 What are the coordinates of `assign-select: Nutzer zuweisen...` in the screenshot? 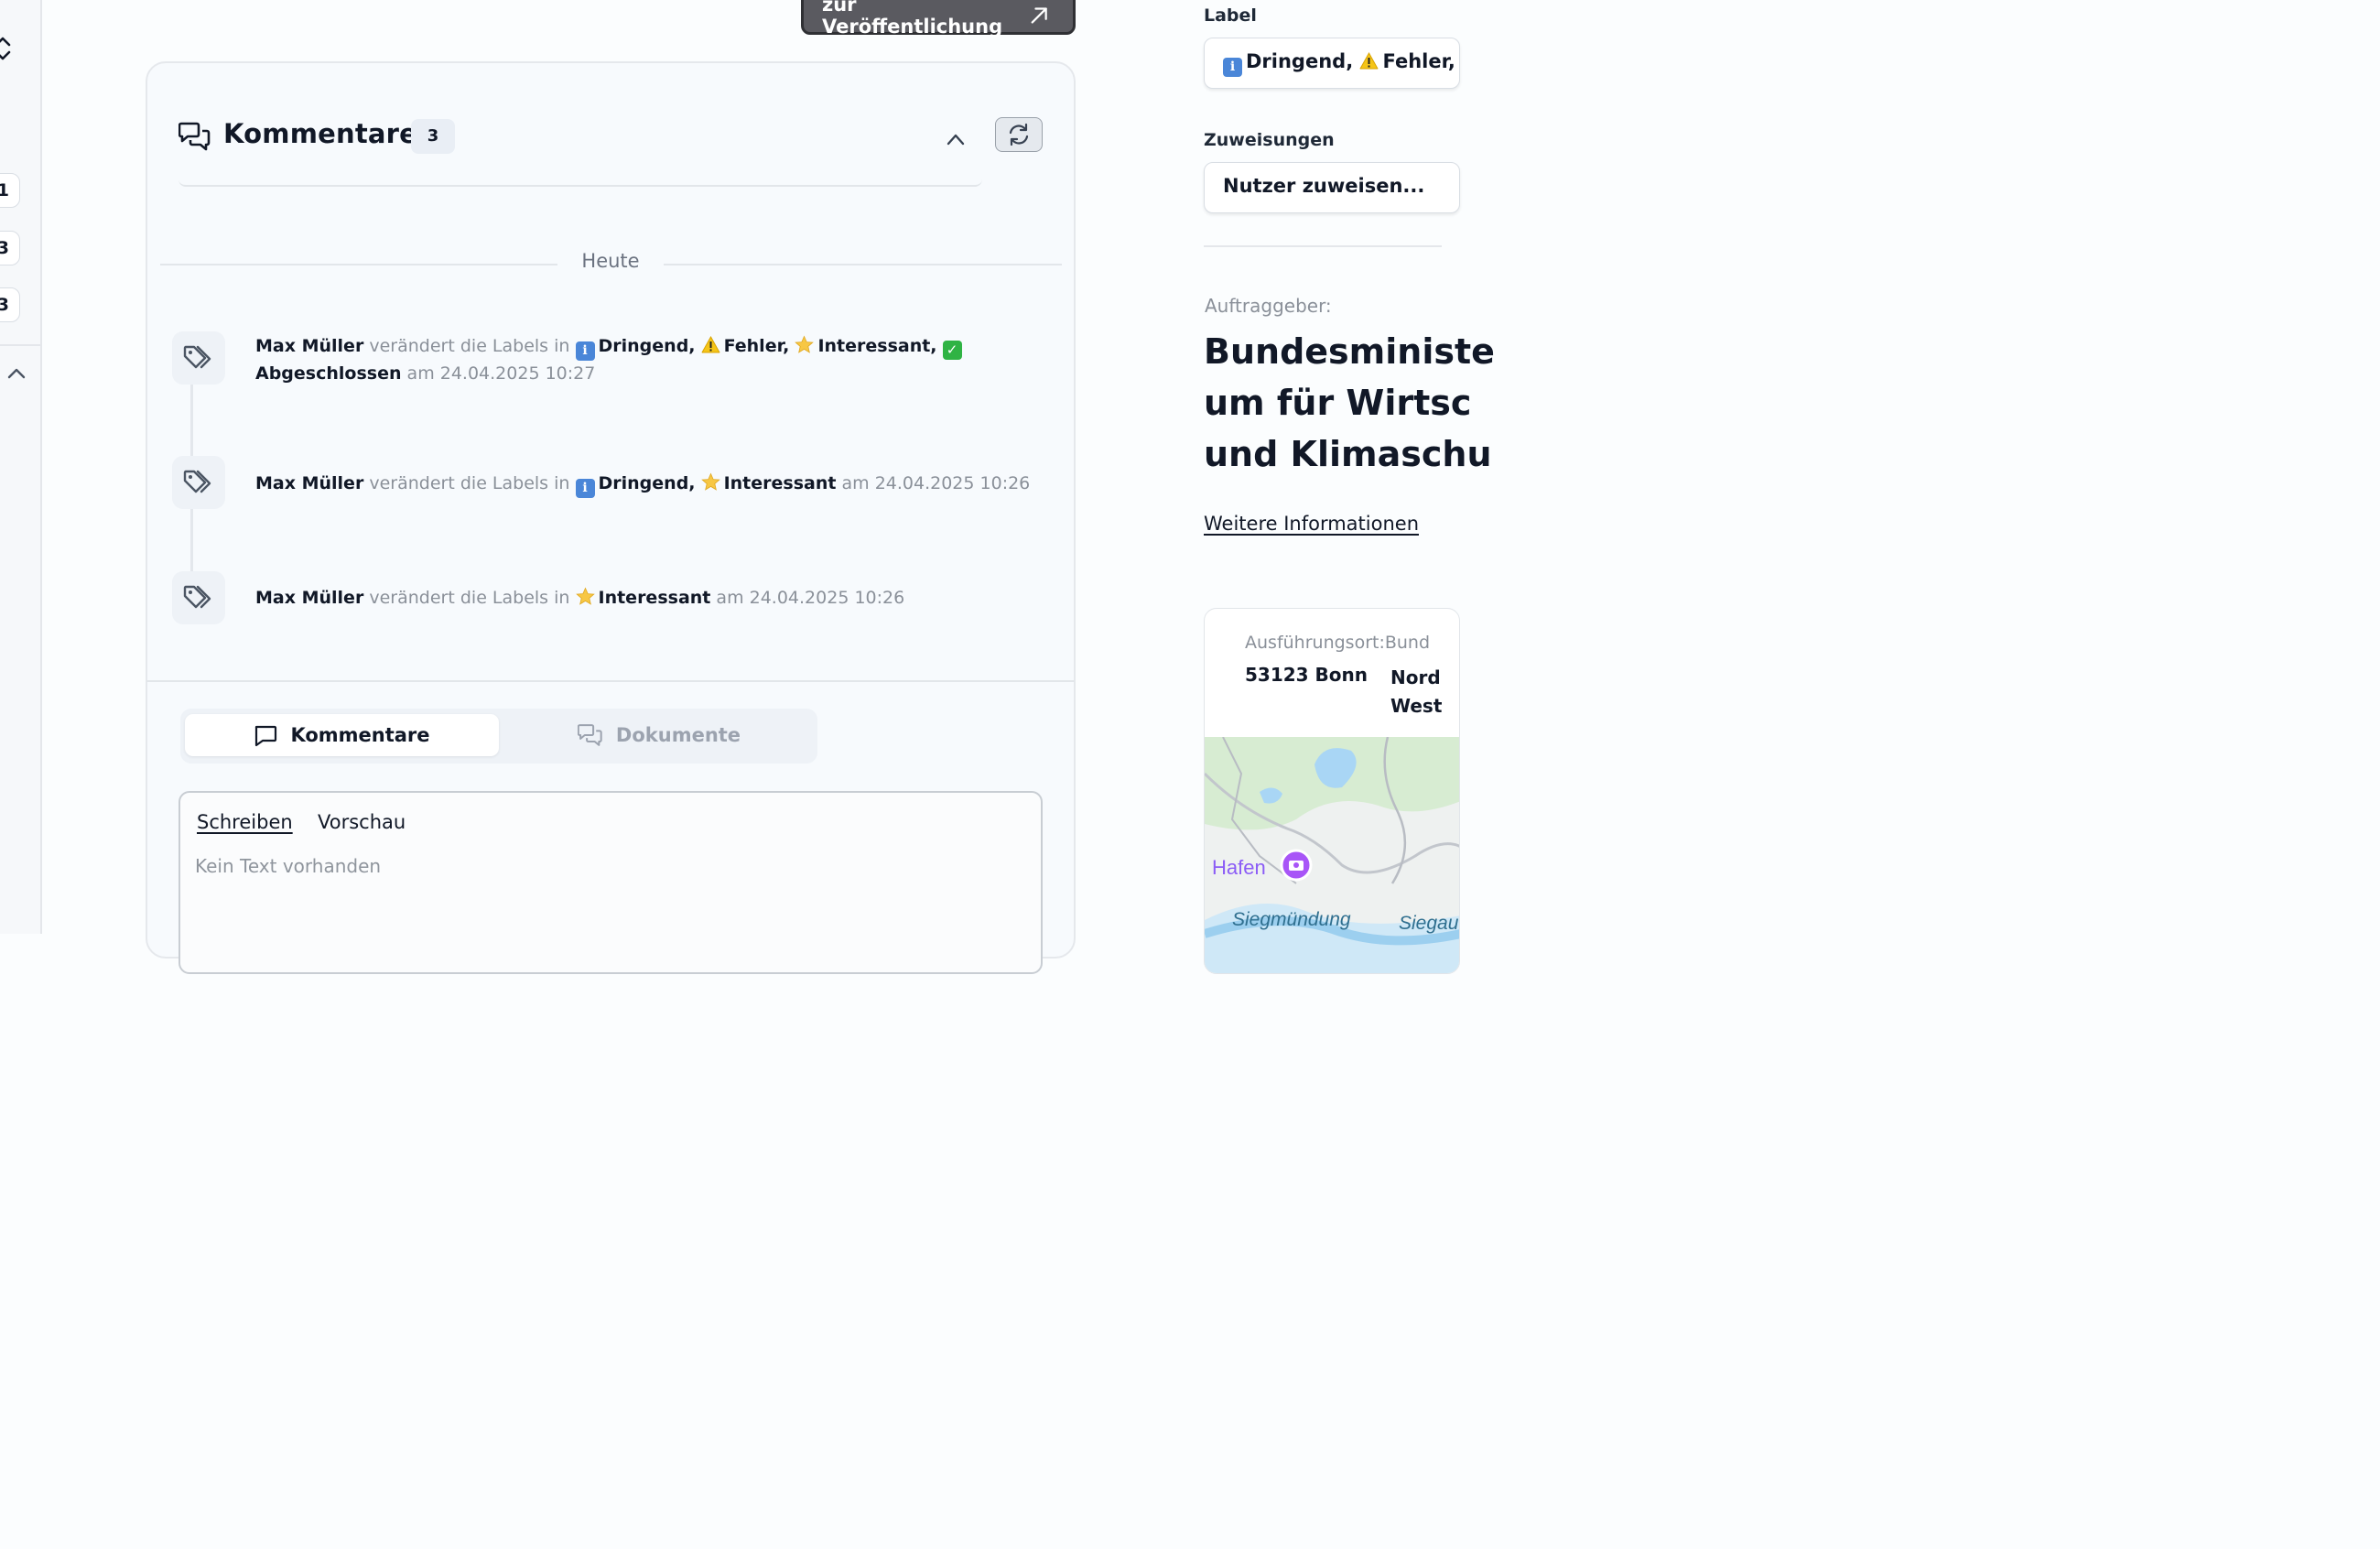 It's located at (1332, 187).